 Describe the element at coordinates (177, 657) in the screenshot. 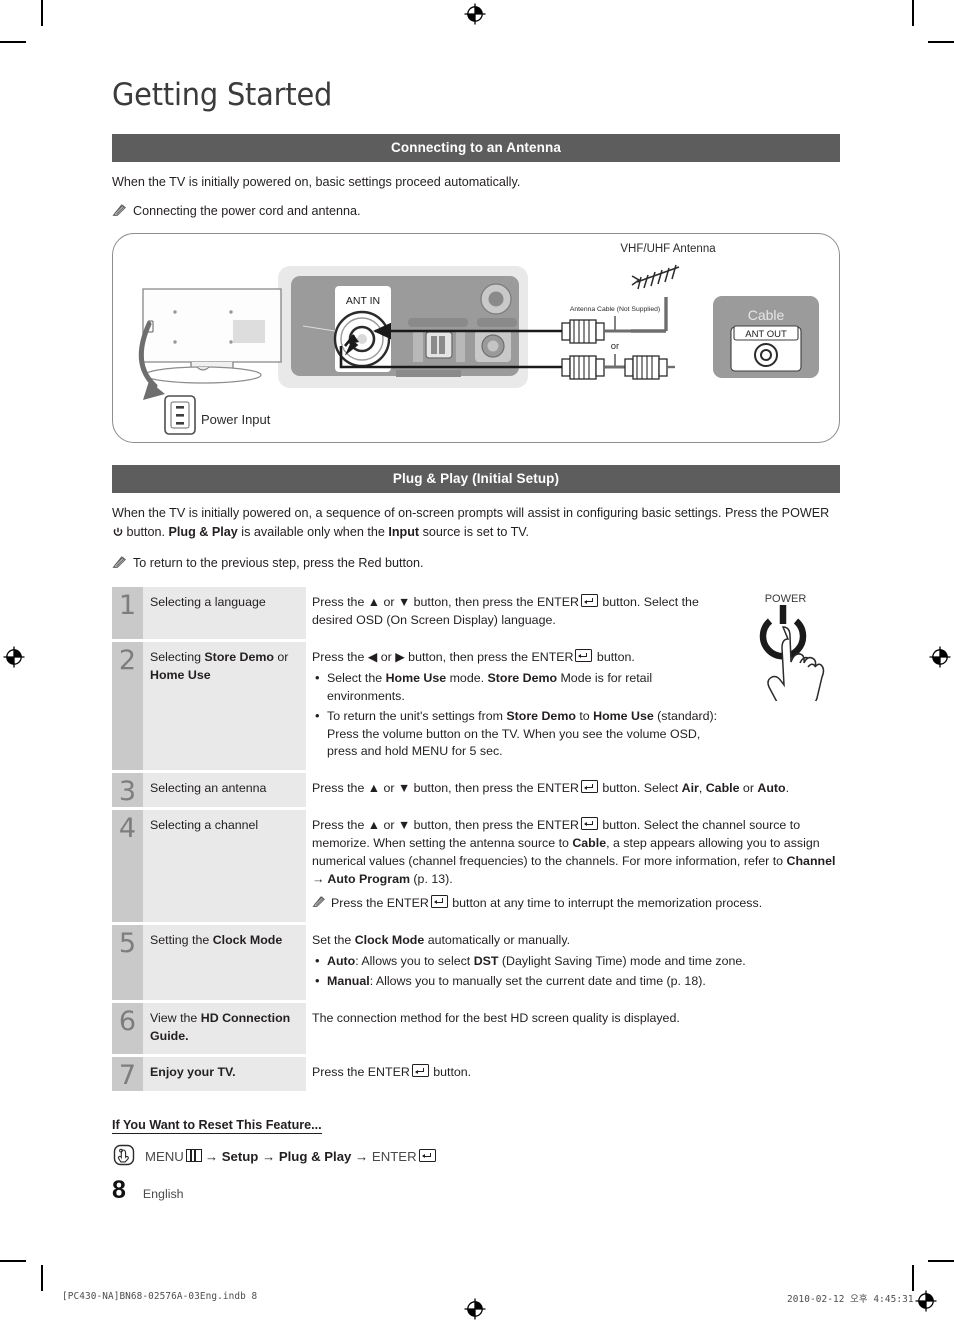

I see `step-title-part: Selecting` at that location.